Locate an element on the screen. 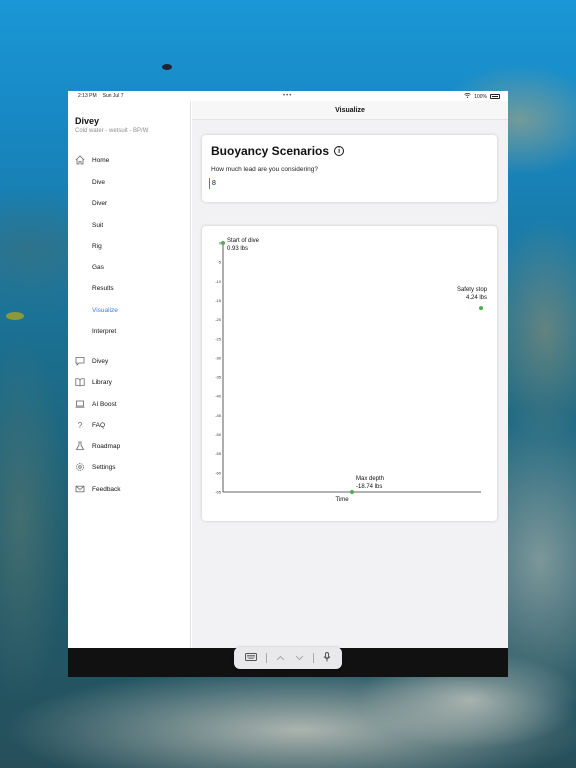 This screenshot has width=576, height=768. sidebar-item-results: Results is located at coordinates (129, 288).